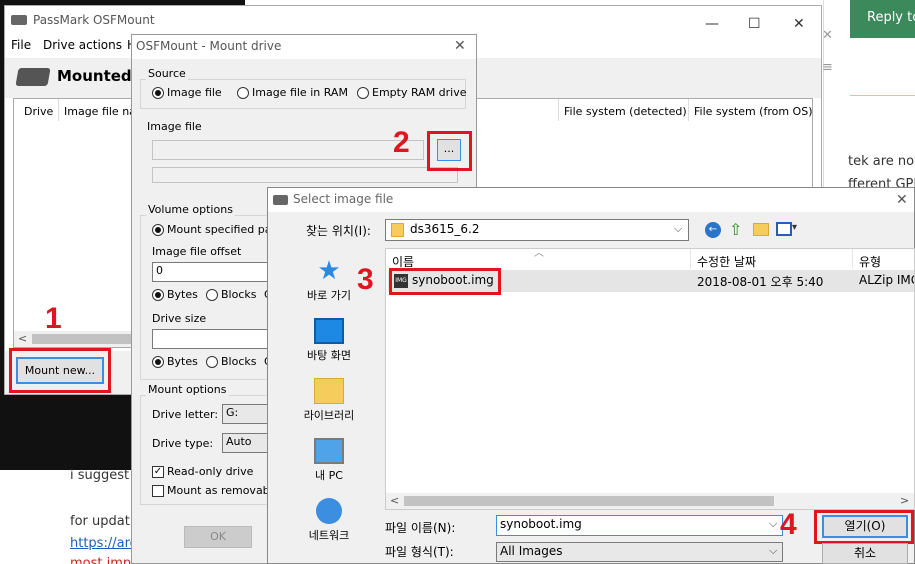  What do you see at coordinates (784, 229) in the screenshot?
I see `view-menu-icon` at bounding box center [784, 229].